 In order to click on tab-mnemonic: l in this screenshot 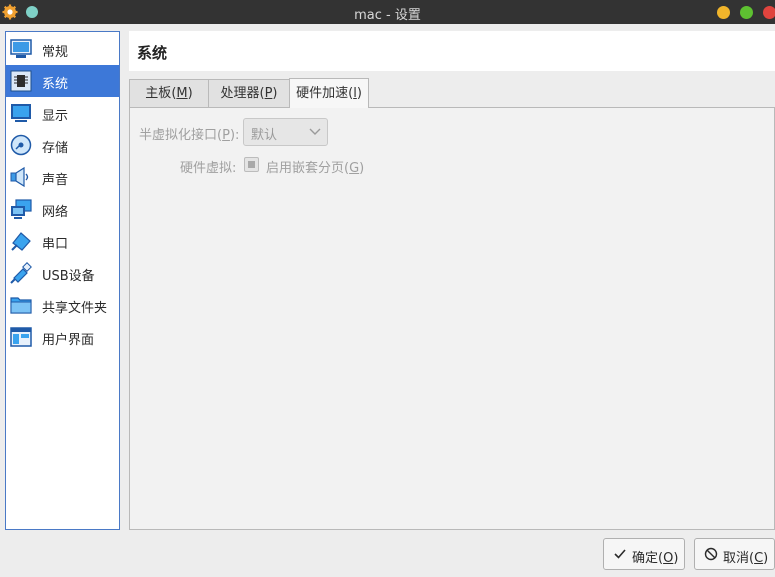, I will do `click(355, 93)`.